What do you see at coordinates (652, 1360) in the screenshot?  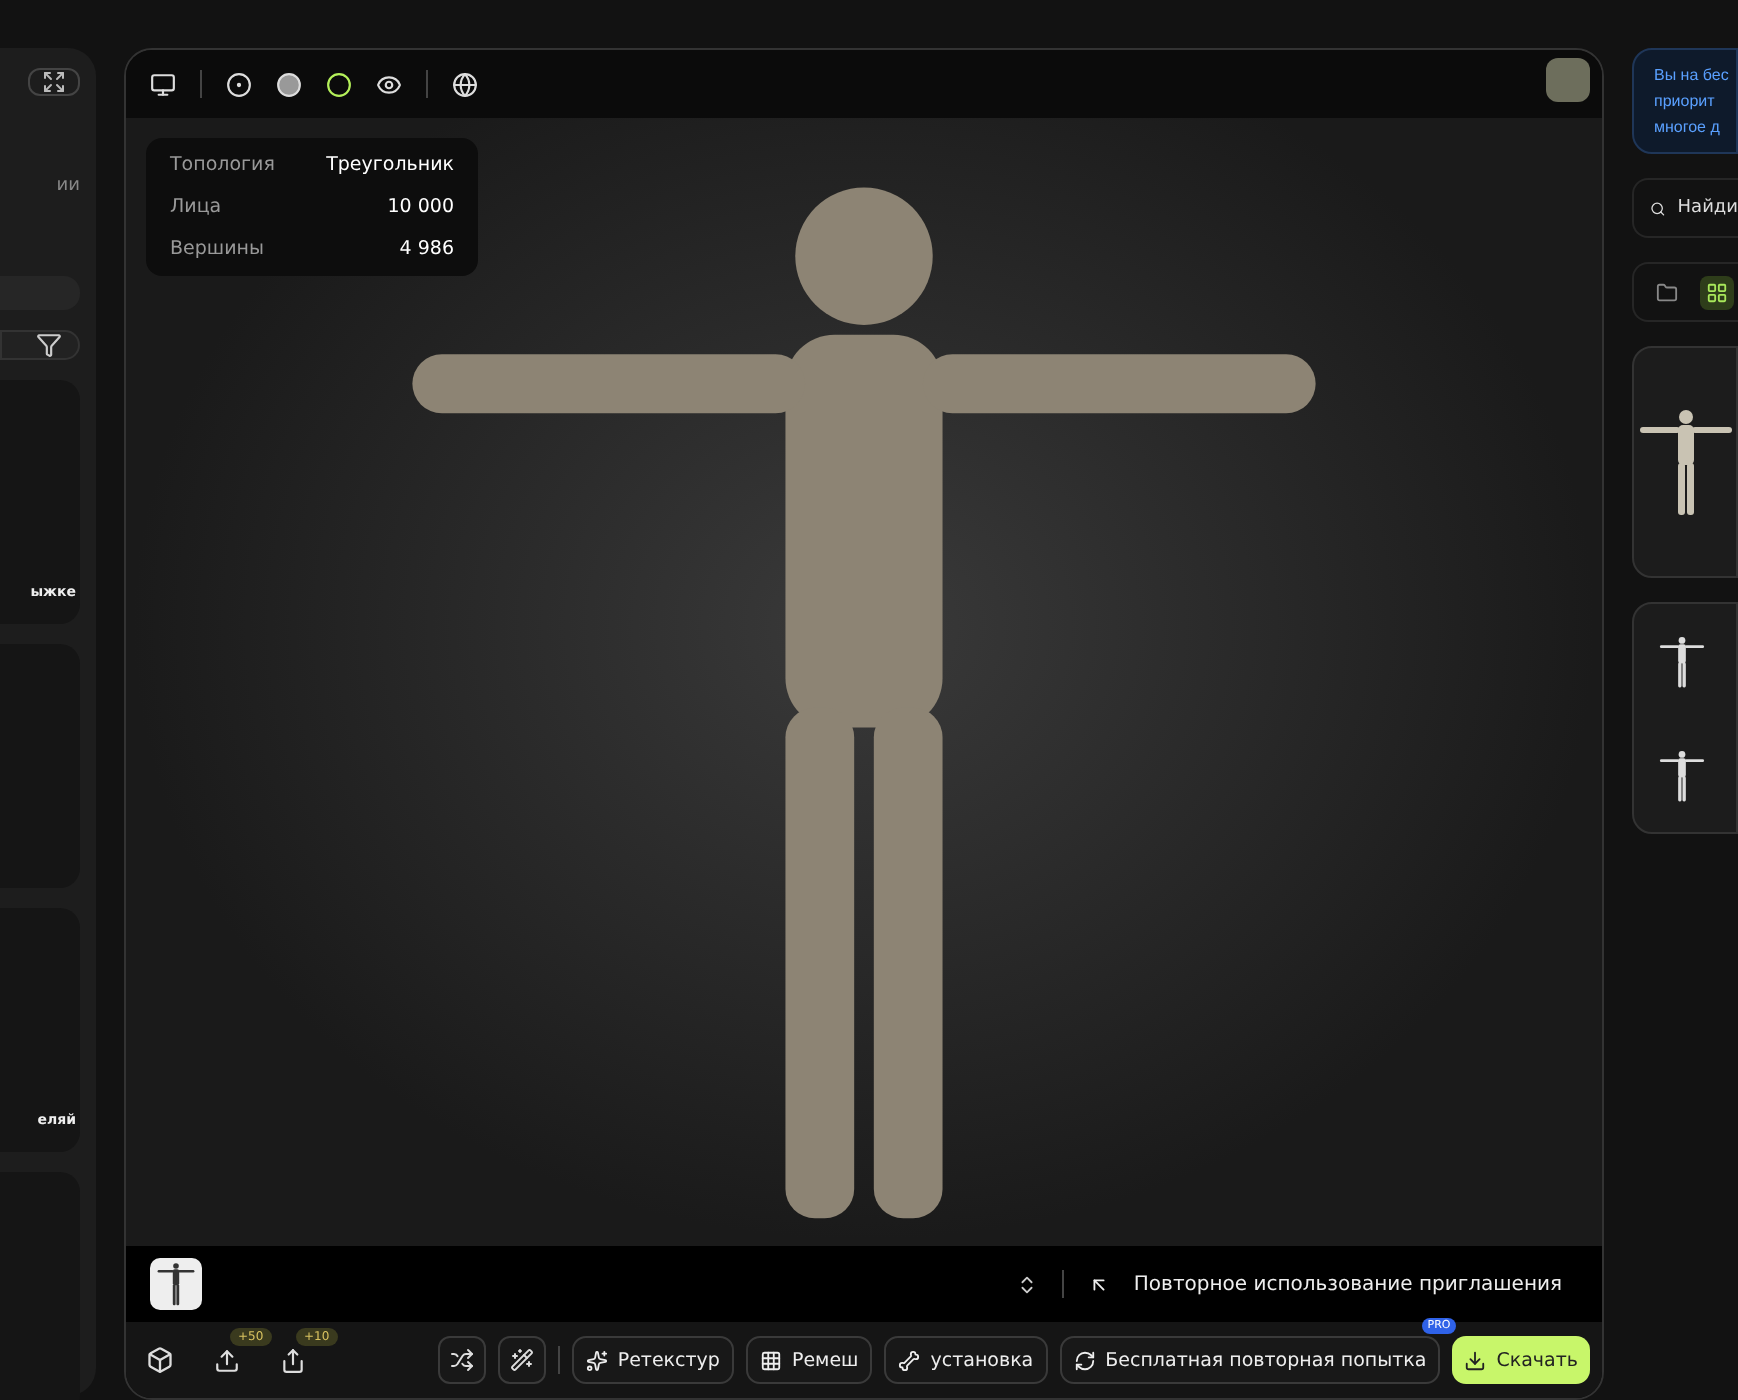 I see `retexture-button: Ретекстур` at bounding box center [652, 1360].